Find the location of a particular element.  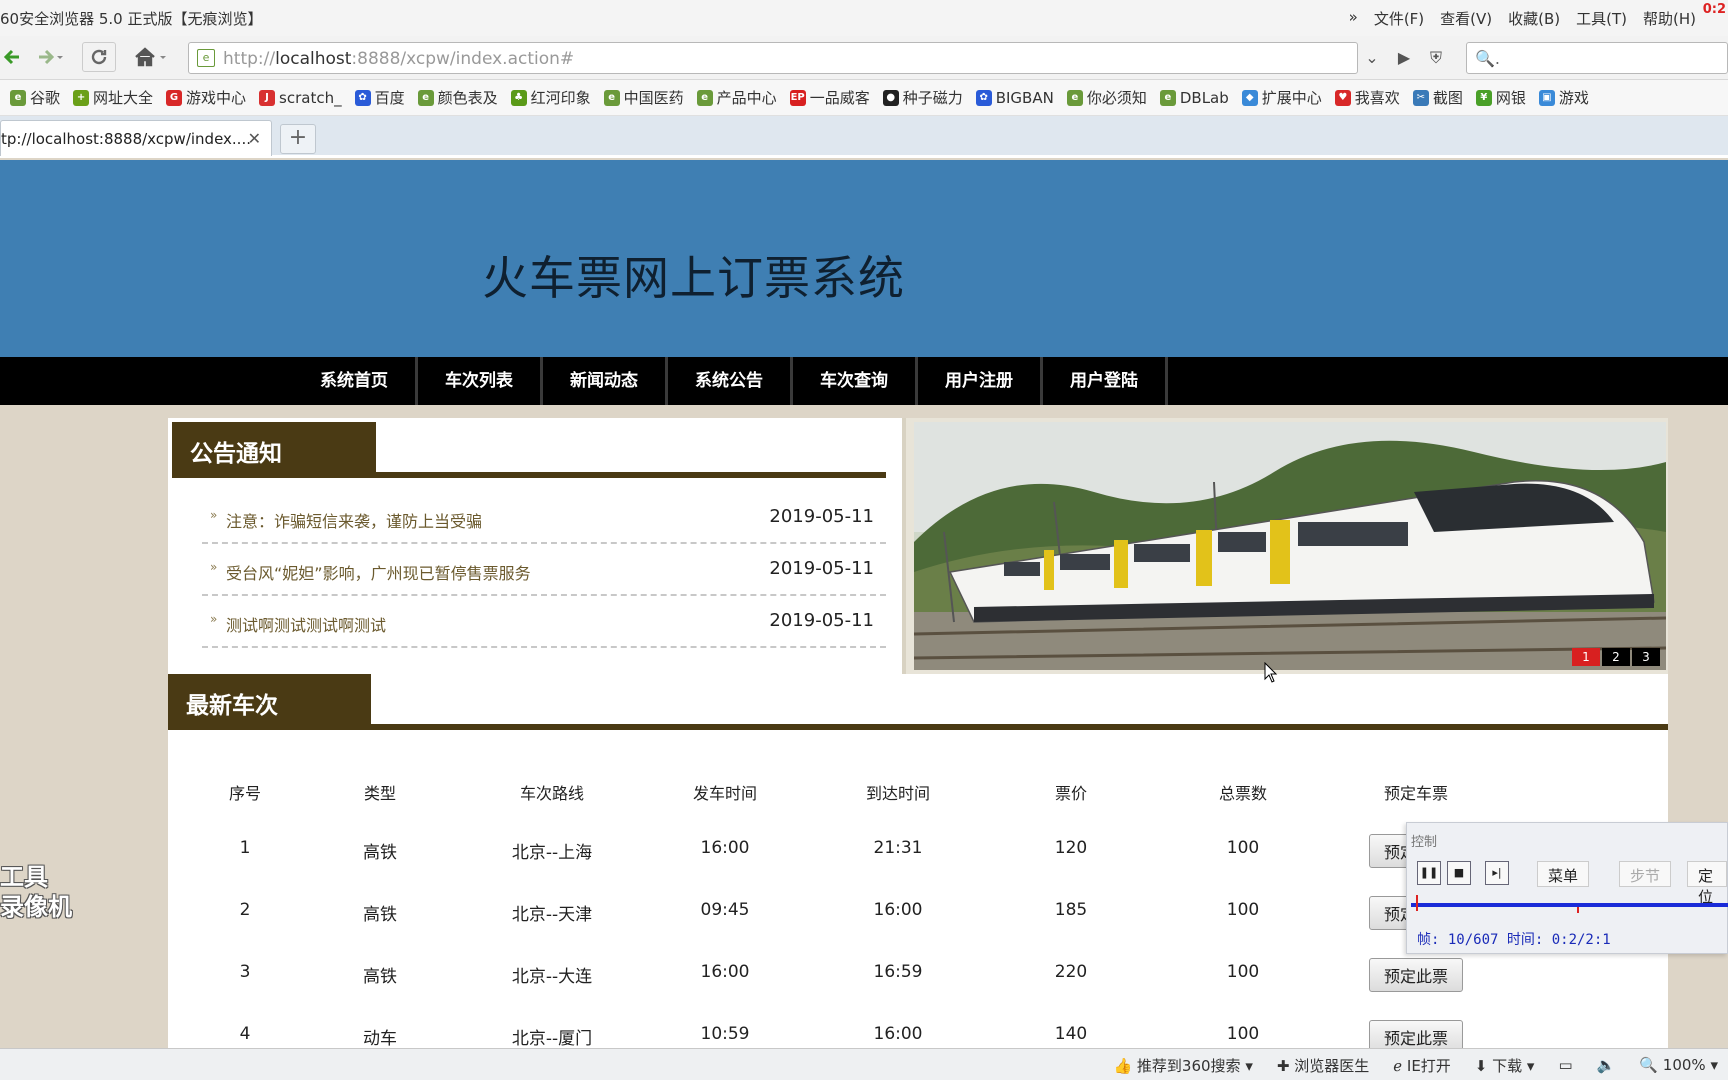

shield-icon: ⛨ is located at coordinates (1436, 58).